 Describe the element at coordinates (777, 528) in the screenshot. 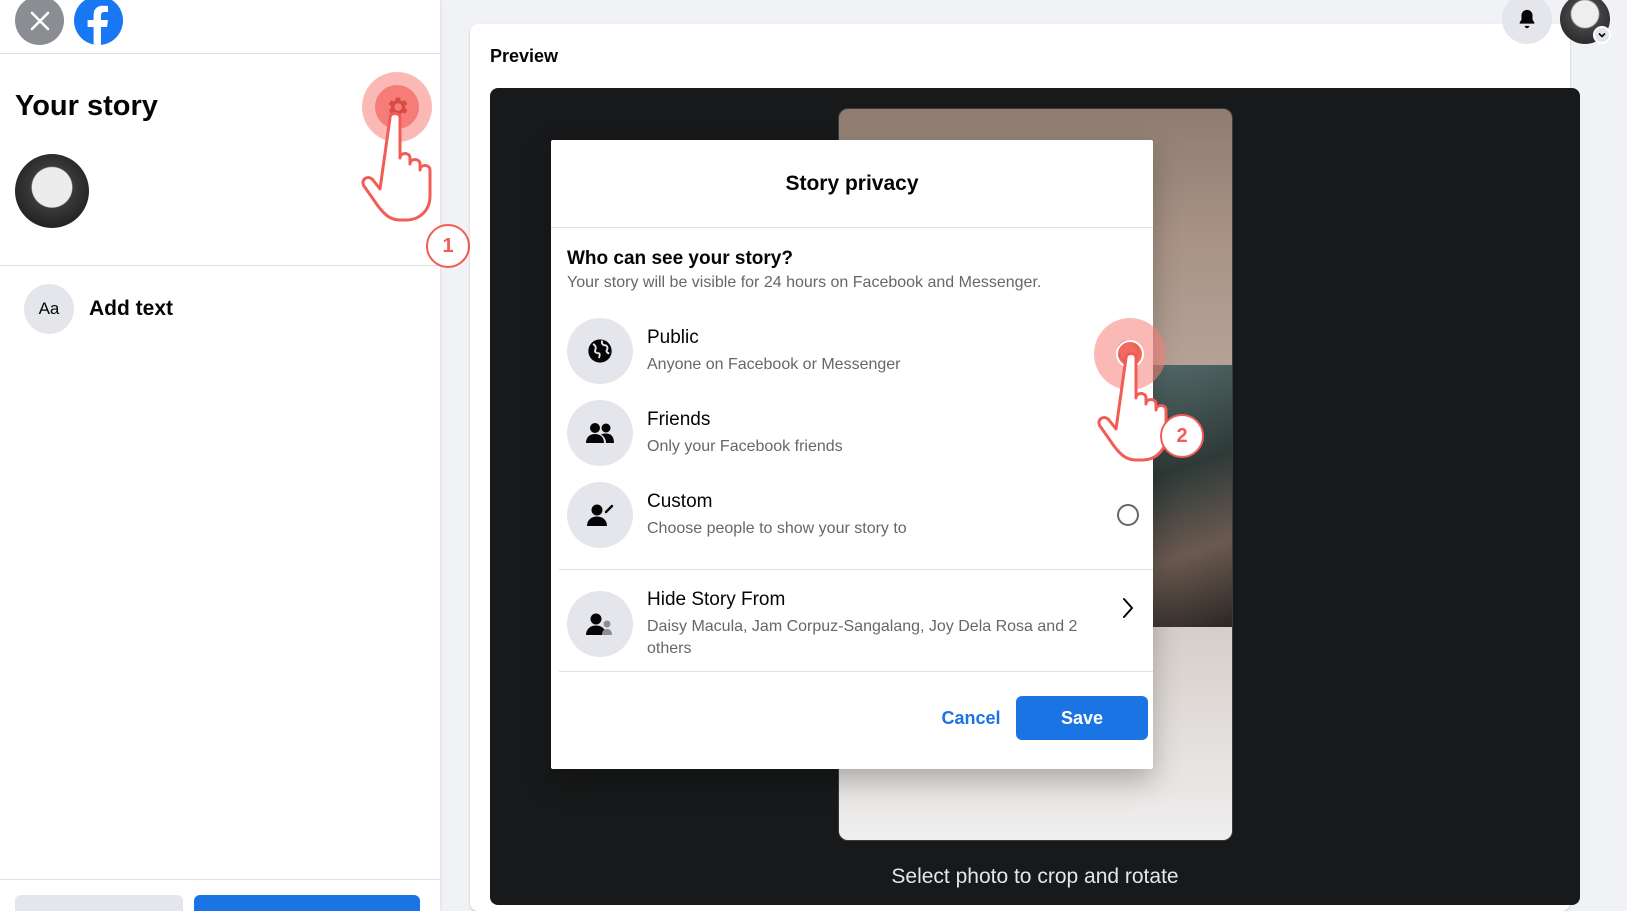

I see `option-description: Choose people to show your story to` at that location.